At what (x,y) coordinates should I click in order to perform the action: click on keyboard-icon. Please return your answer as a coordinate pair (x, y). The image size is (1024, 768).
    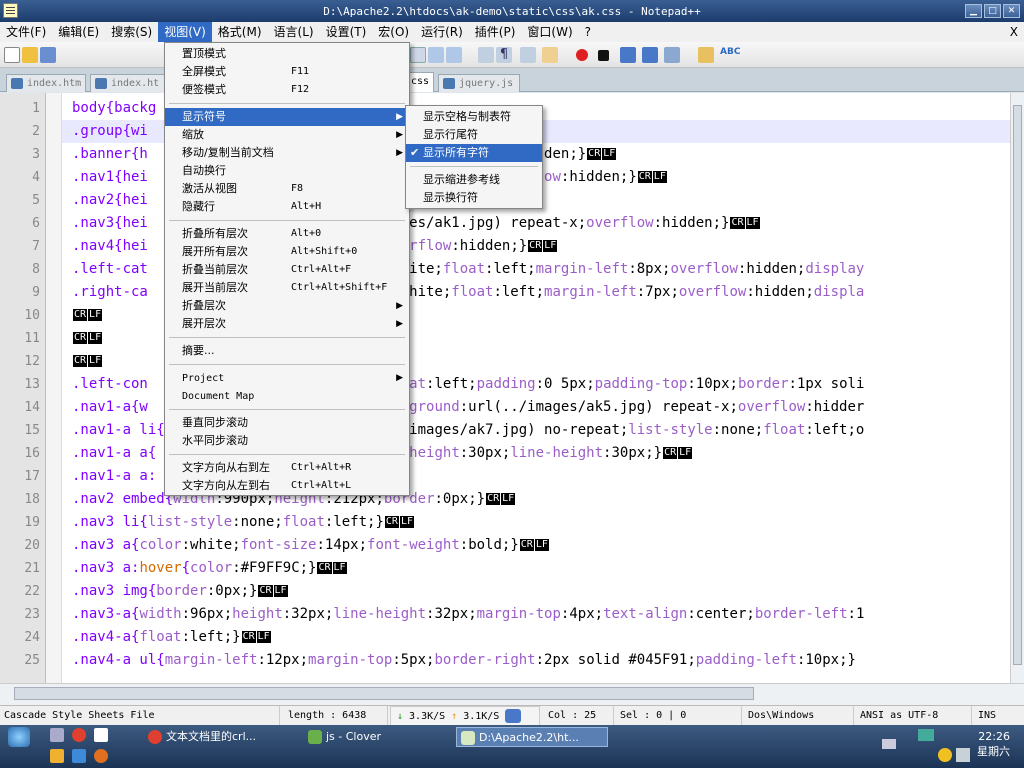
    Looking at the image, I should click on (889, 744).